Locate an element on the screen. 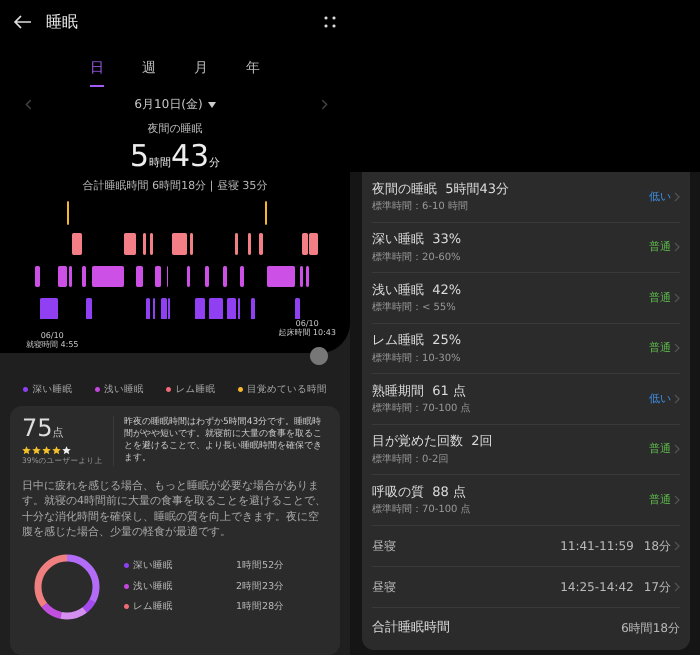 The width and height of the screenshot is (700, 655). metric-row: 呼吸の質 88 点 標準時間：70-100 点 普通 is located at coordinates (526, 500).